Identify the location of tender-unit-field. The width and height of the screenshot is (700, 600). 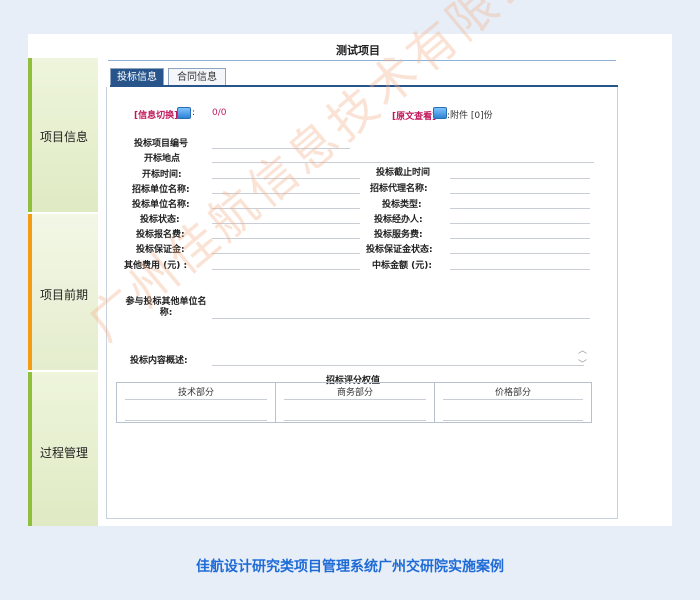
(286, 193).